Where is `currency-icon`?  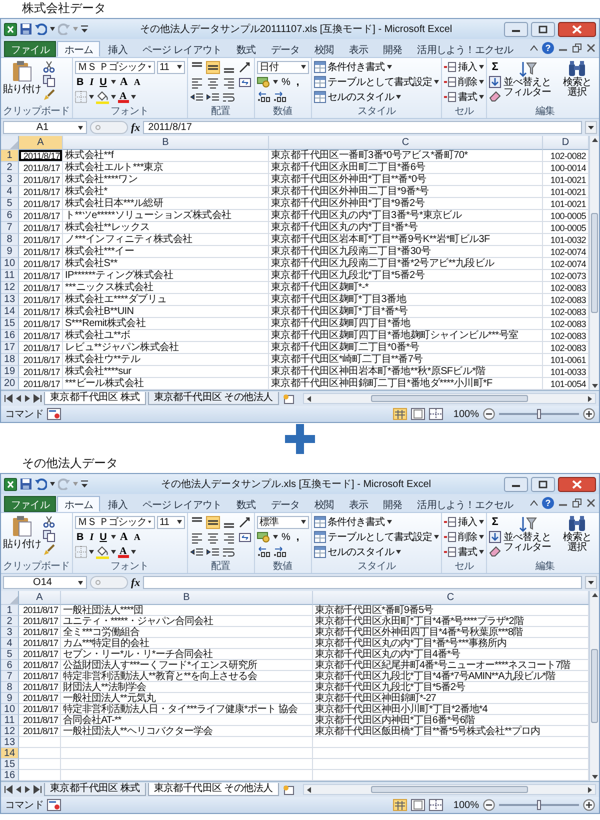
currency-icon is located at coordinates (263, 82).